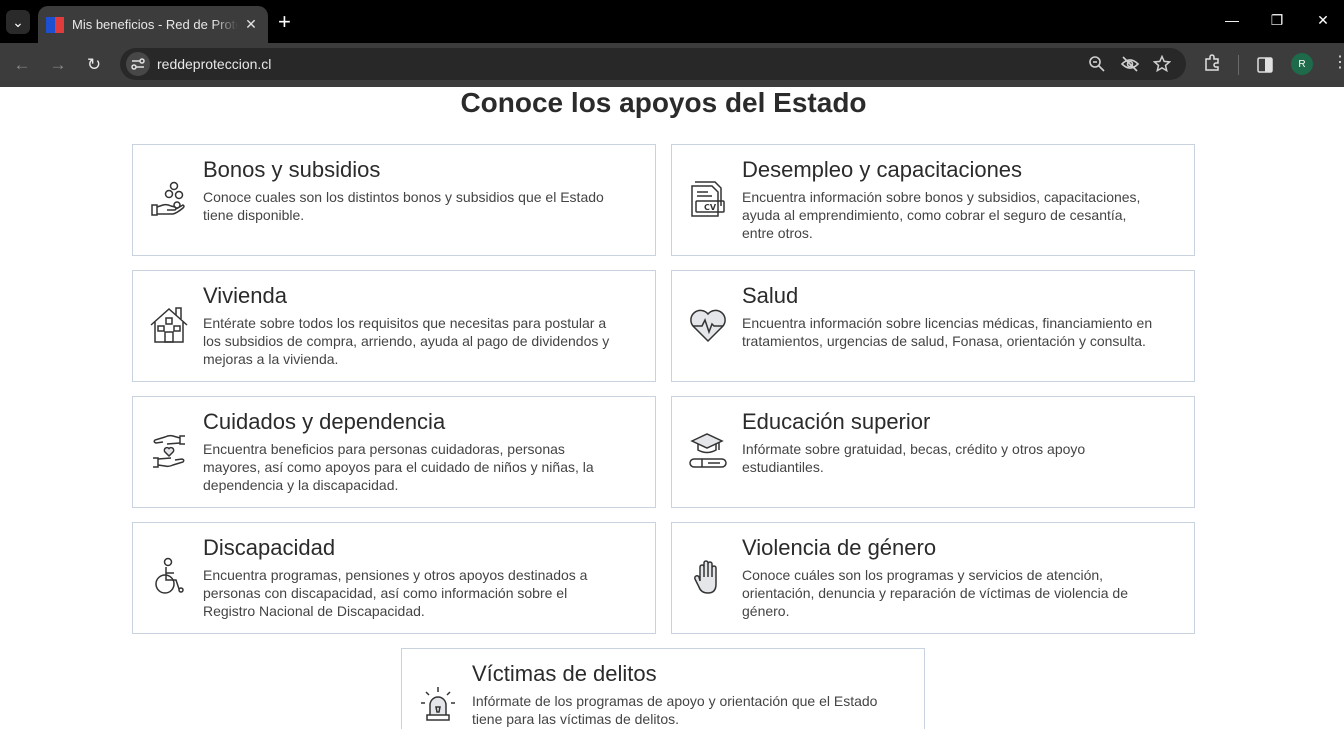 The image size is (1344, 729). Describe the element at coordinates (1238, 65) in the screenshot. I see `toolbar-divider` at that location.